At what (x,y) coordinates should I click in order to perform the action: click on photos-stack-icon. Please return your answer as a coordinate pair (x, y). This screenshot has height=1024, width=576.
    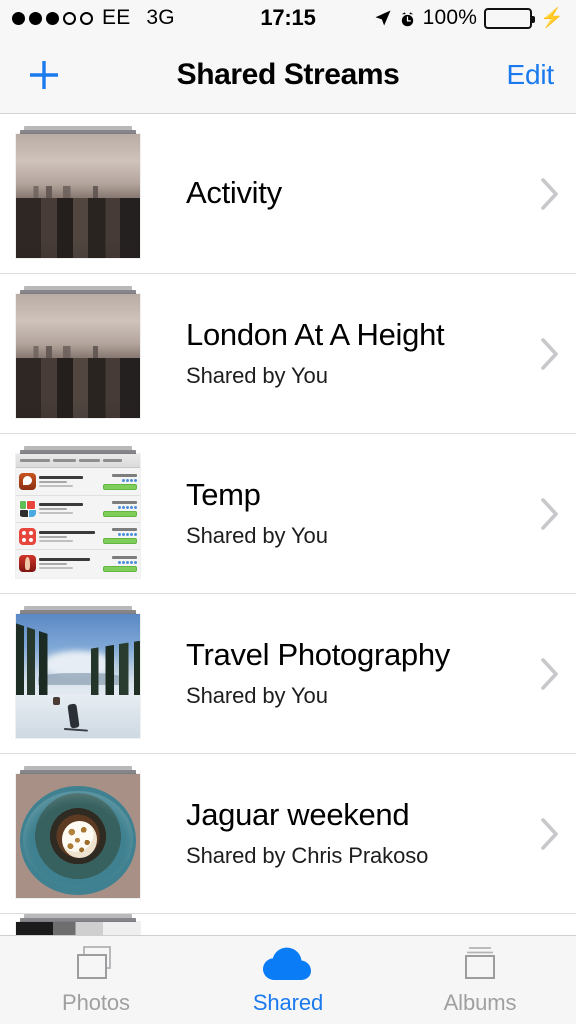
    Looking at the image, I should click on (96, 964).